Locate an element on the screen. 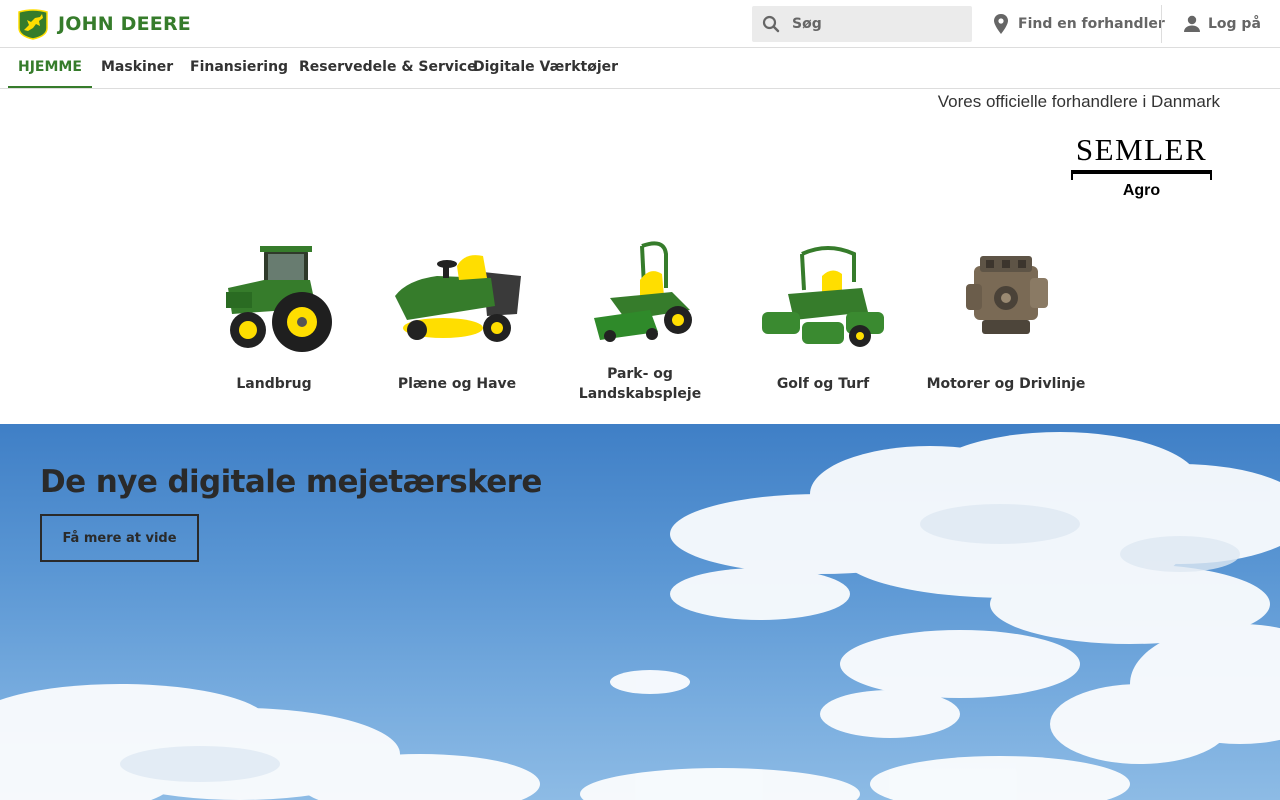  category-agriculture: Landbrug is located at coordinates (274, 314).